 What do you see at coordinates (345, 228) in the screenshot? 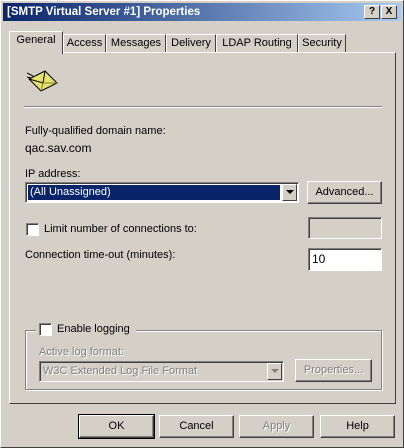
I see `limit-connections-input` at bounding box center [345, 228].